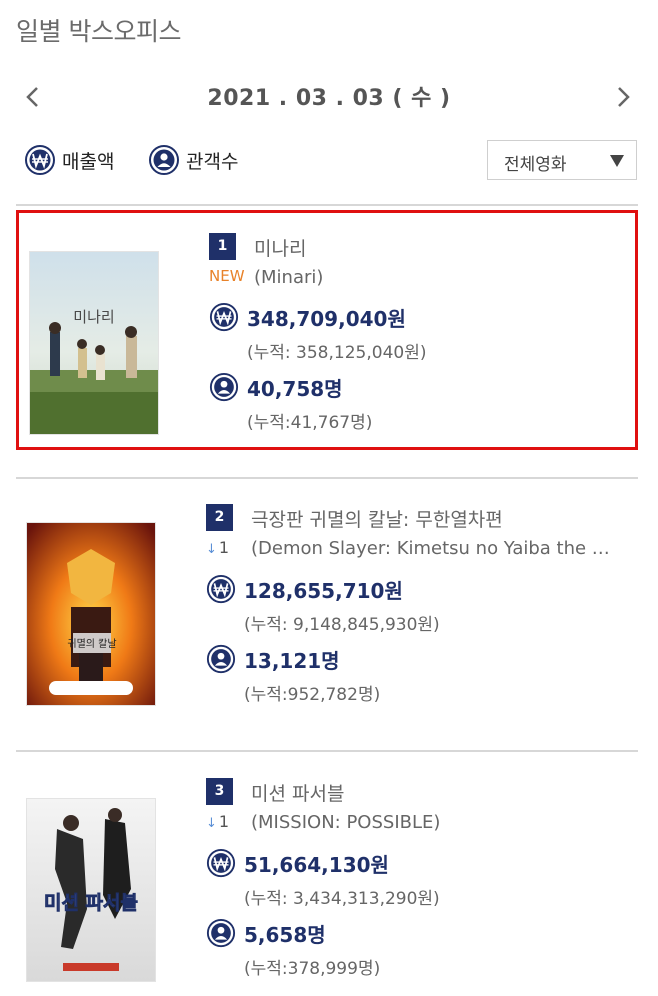 The height and width of the screenshot is (996, 658). I want to click on movie-poster: 귀멸의 칼날, so click(91, 614).